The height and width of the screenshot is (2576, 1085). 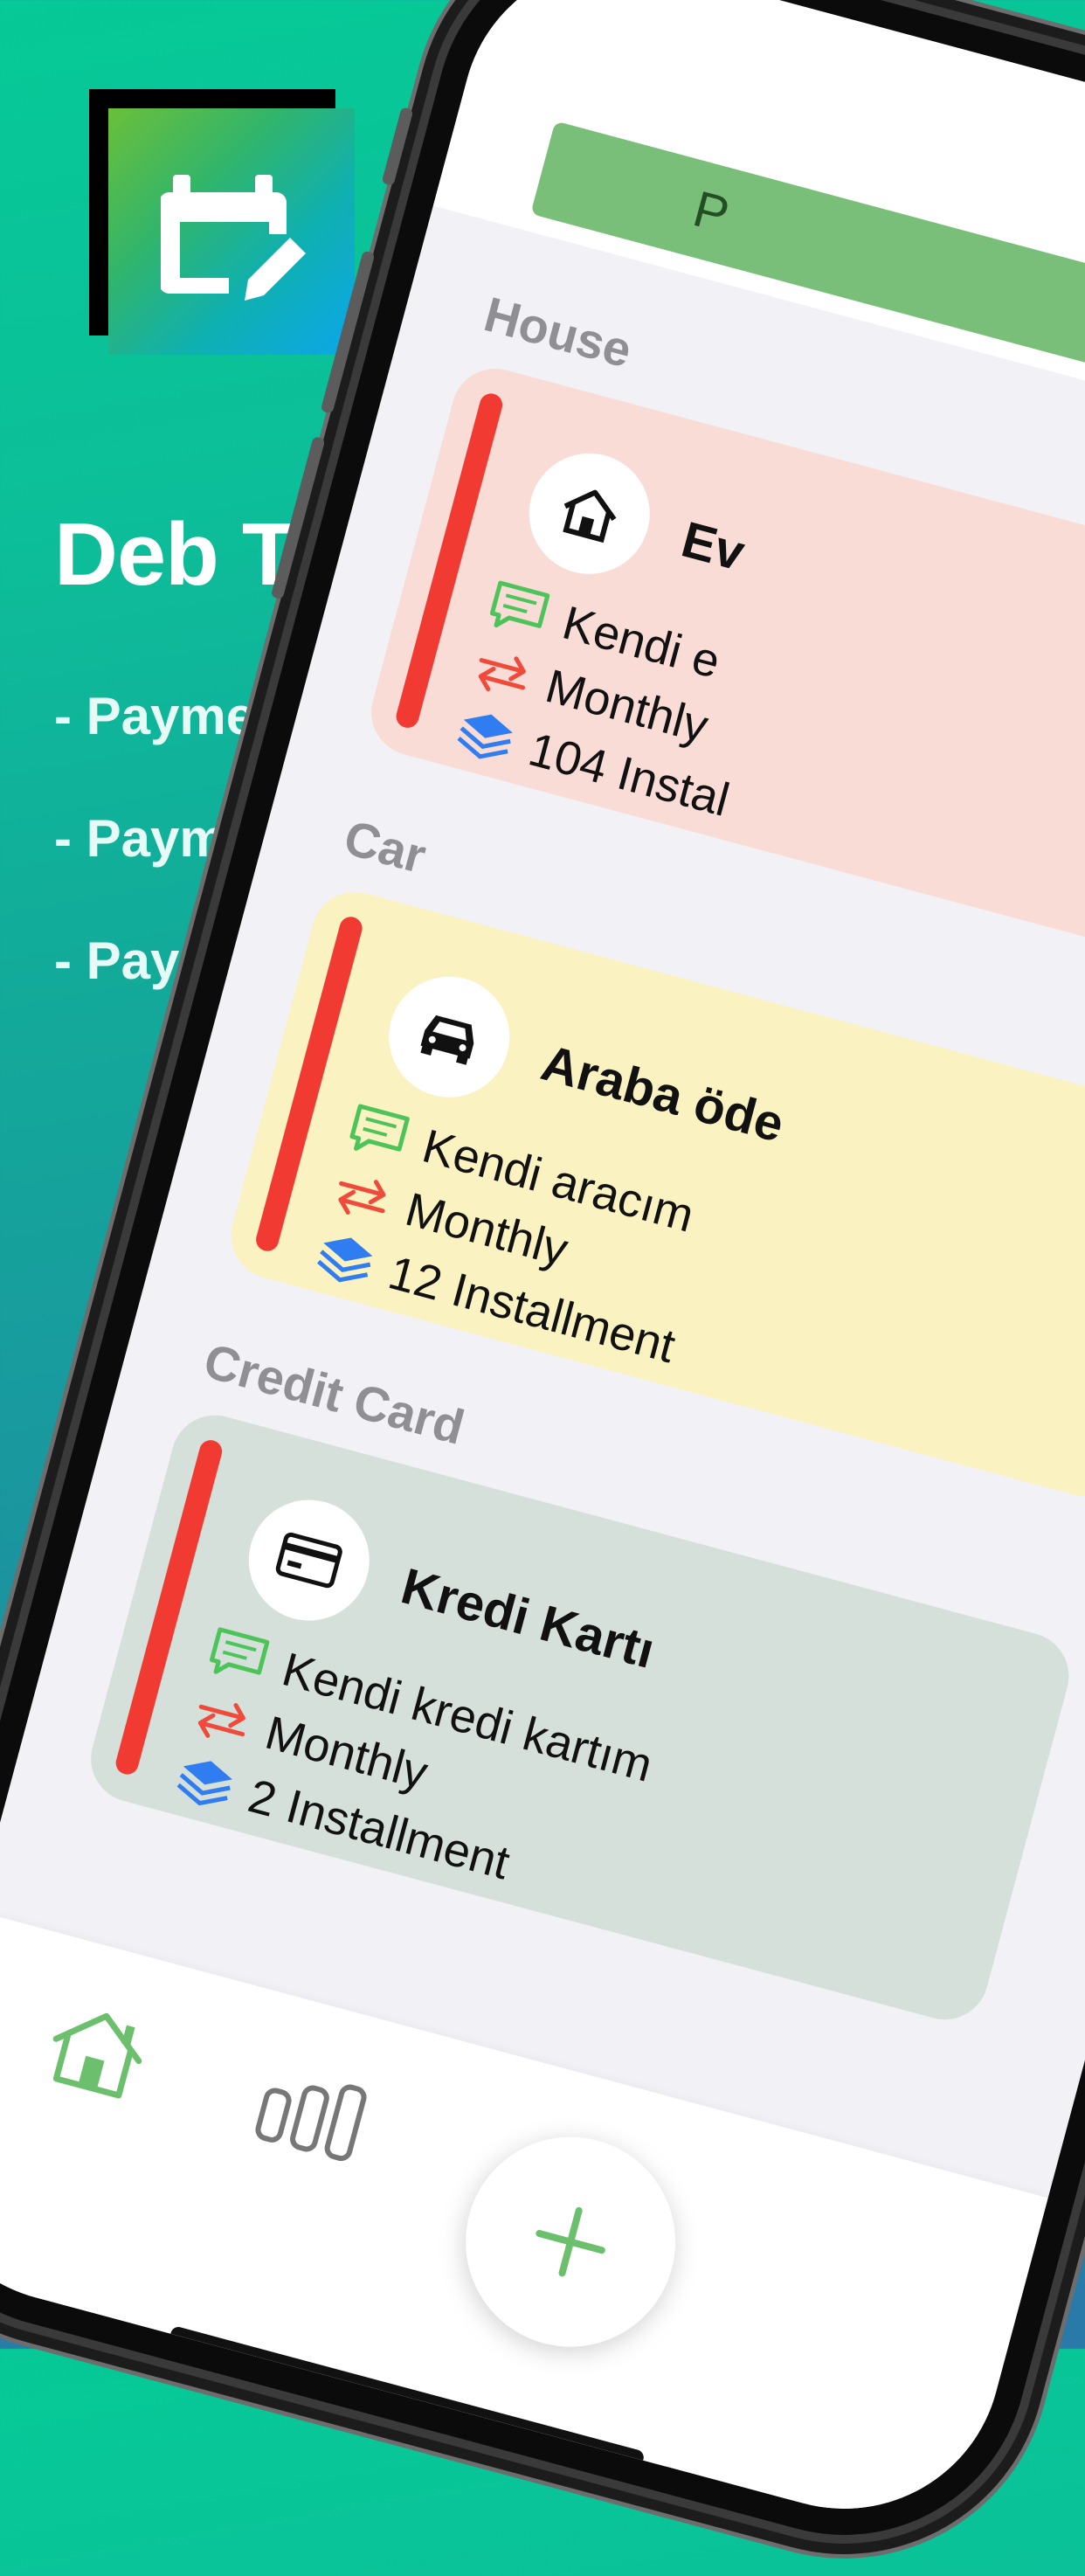 I want to click on credit-card-icon, so click(x=308, y=1560).